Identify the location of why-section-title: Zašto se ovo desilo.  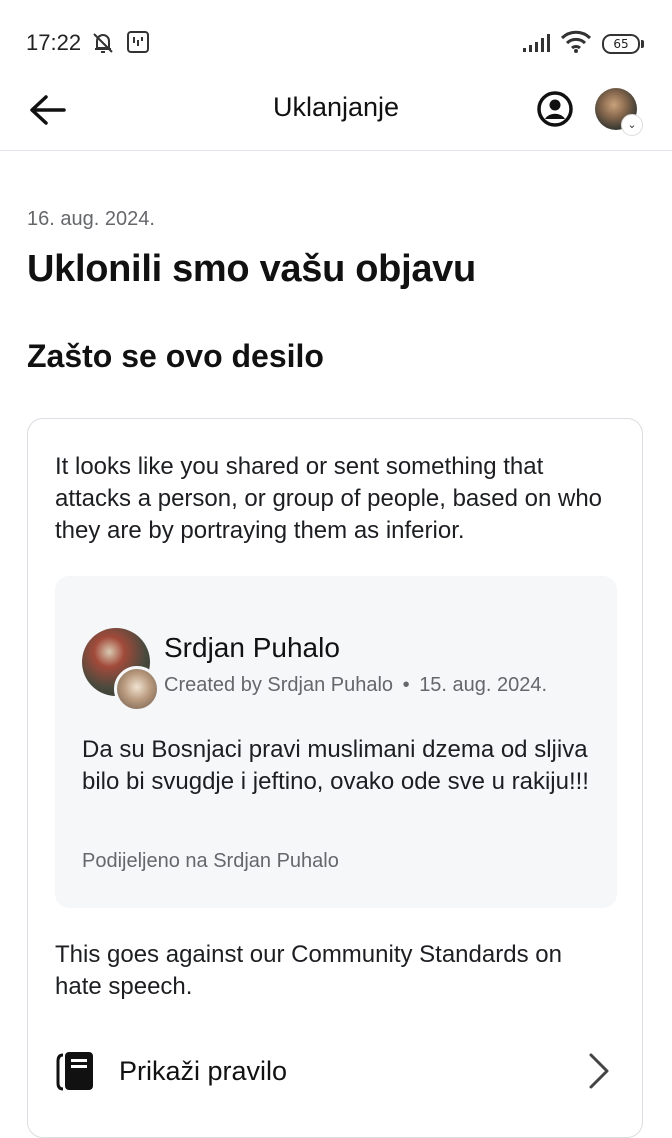
(175, 356).